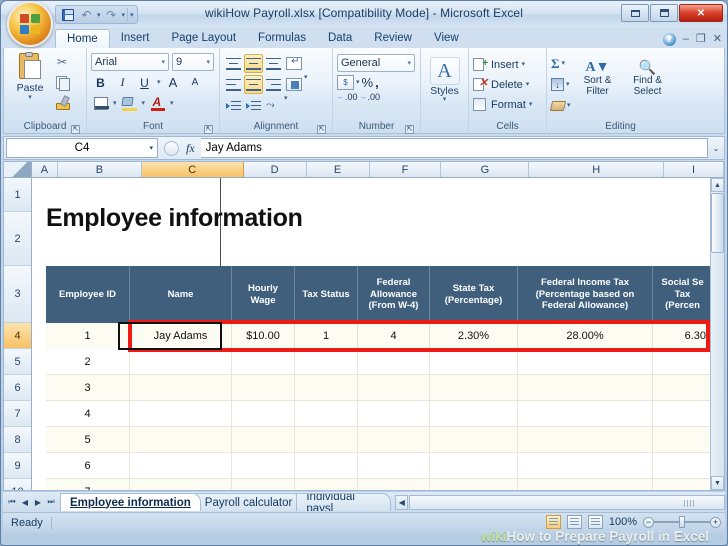 The height and width of the screenshot is (546, 728). Describe the element at coordinates (717, 334) in the screenshot. I see `vertical-scrollbar: ▲ ▼` at that location.